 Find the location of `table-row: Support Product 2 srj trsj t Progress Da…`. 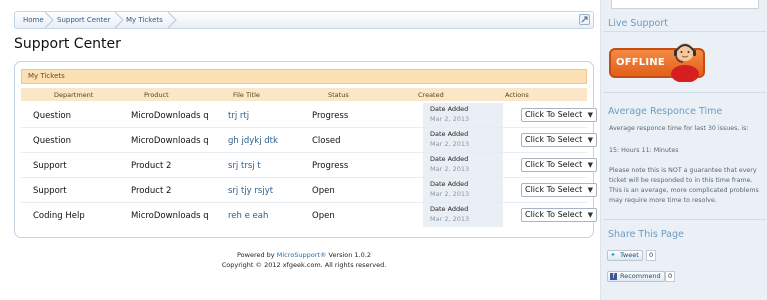

table-row: Support Product 2 srj trsj t Progress Da… is located at coordinates (309, 165).